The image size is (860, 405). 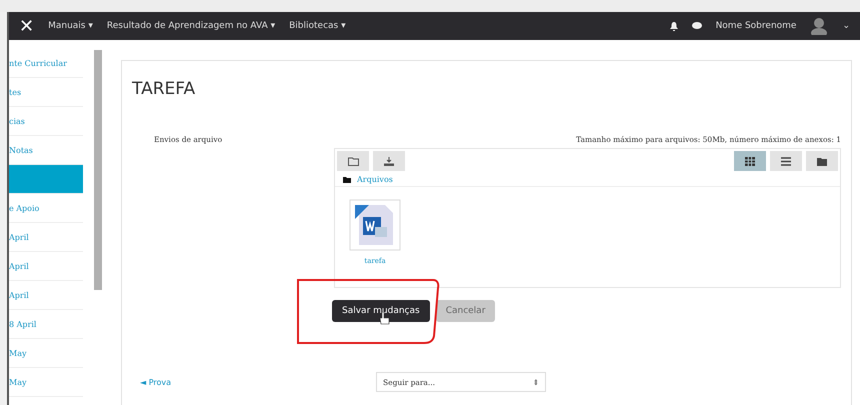 I want to click on sidebar-item, so click(x=46, y=179).